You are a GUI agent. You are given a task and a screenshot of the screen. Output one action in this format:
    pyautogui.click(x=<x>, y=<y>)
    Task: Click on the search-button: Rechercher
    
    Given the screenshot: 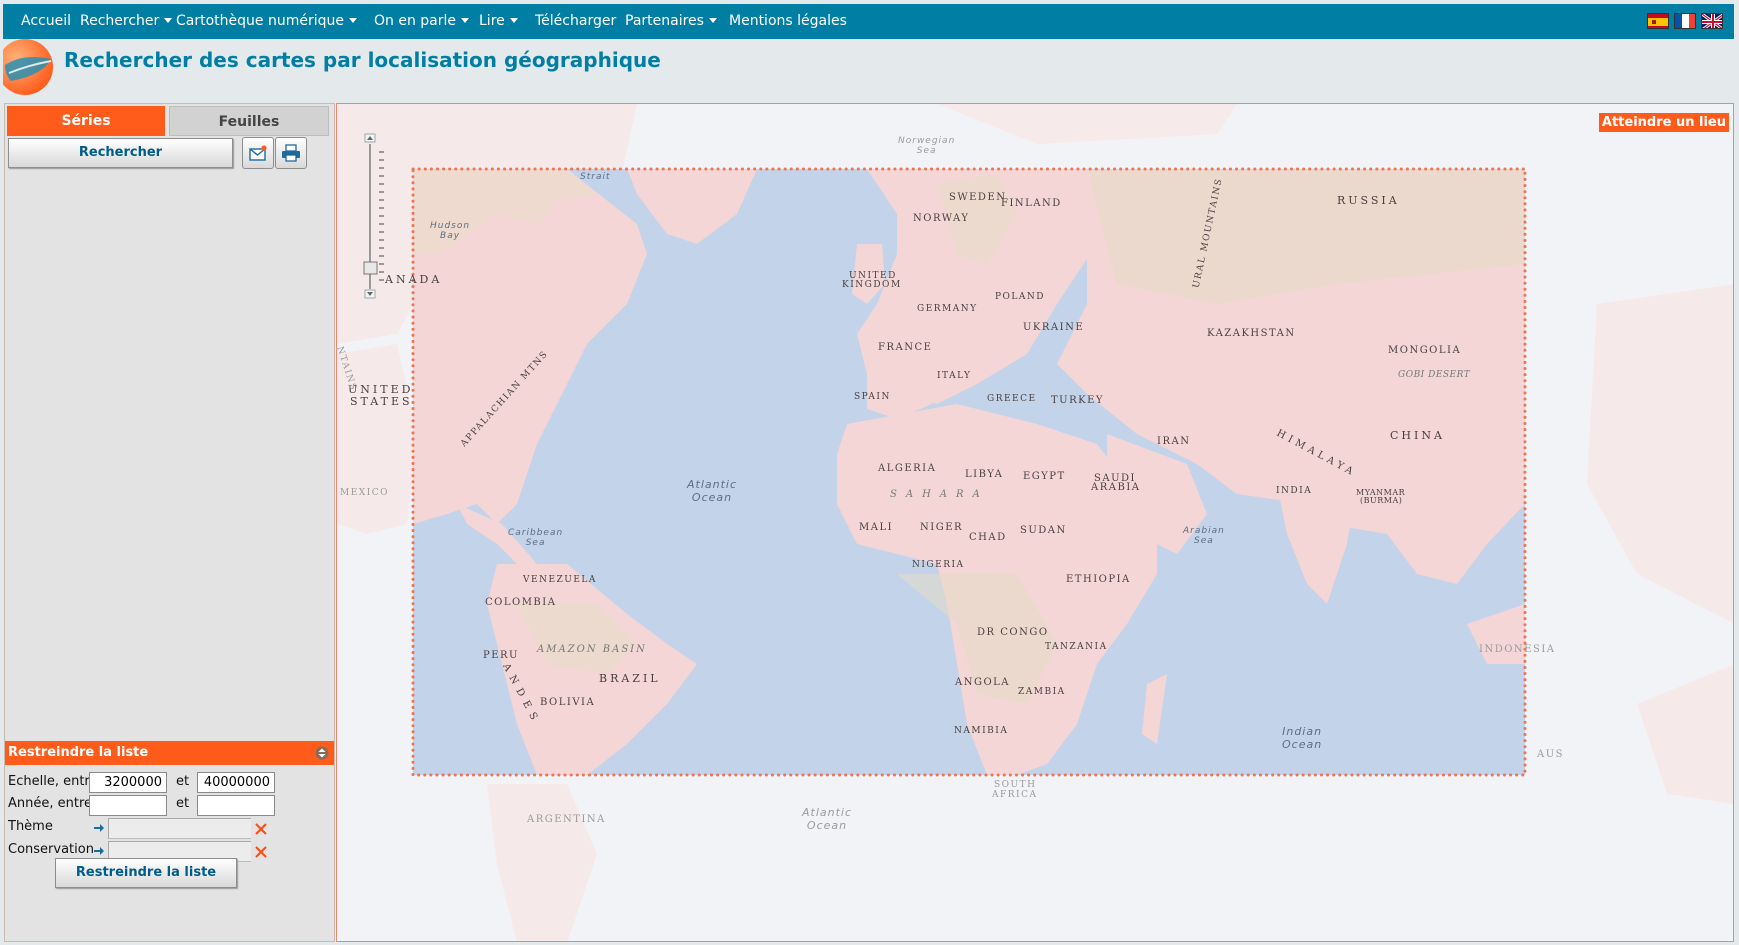 What is the action you would take?
    pyautogui.click(x=120, y=153)
    